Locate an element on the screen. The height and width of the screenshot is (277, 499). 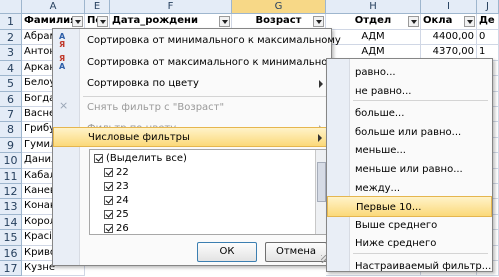
row-header: 6 is located at coordinates (11, 99).